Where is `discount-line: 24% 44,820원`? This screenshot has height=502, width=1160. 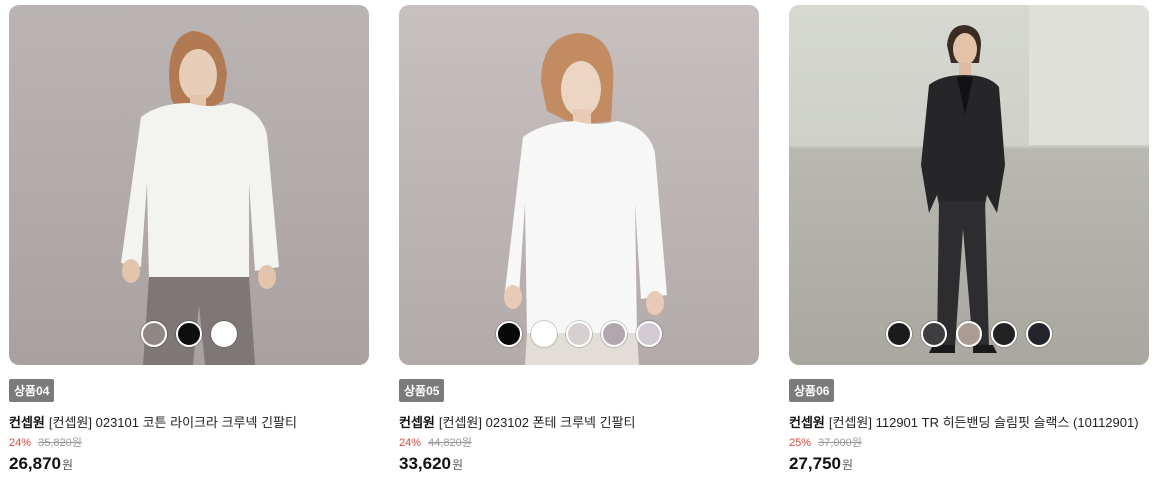 discount-line: 24% 44,820원 is located at coordinates (579, 443).